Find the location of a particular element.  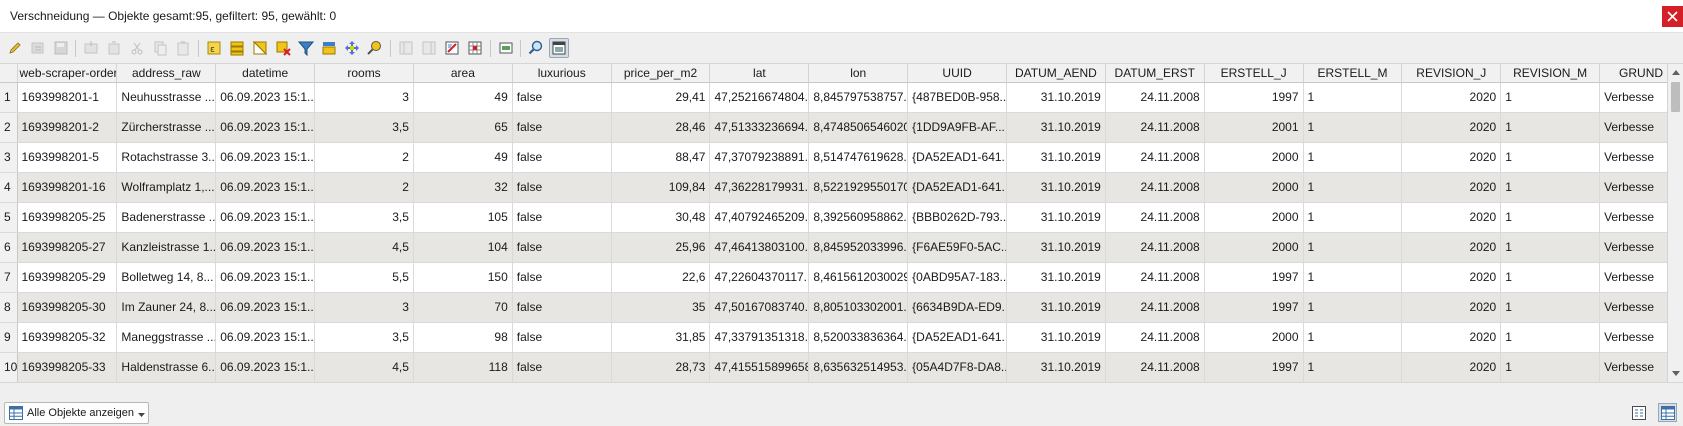

row-number: 3 is located at coordinates (9, 157).